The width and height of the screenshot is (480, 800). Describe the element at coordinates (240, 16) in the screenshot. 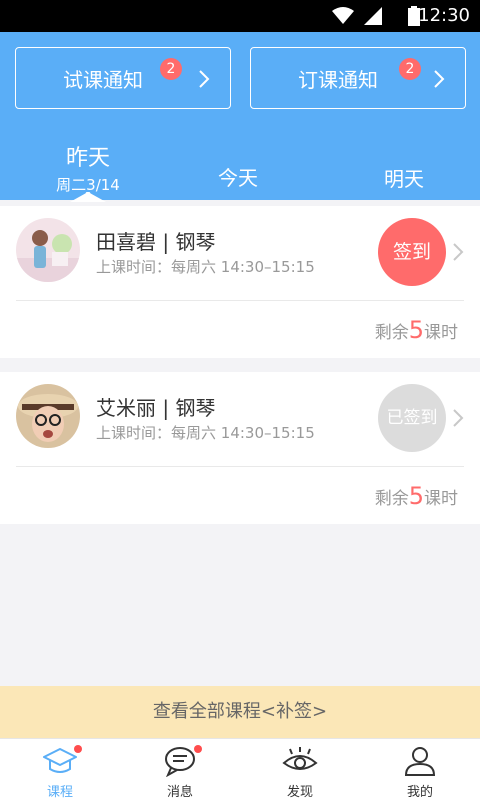

I see `status-bar: 12:30` at that location.